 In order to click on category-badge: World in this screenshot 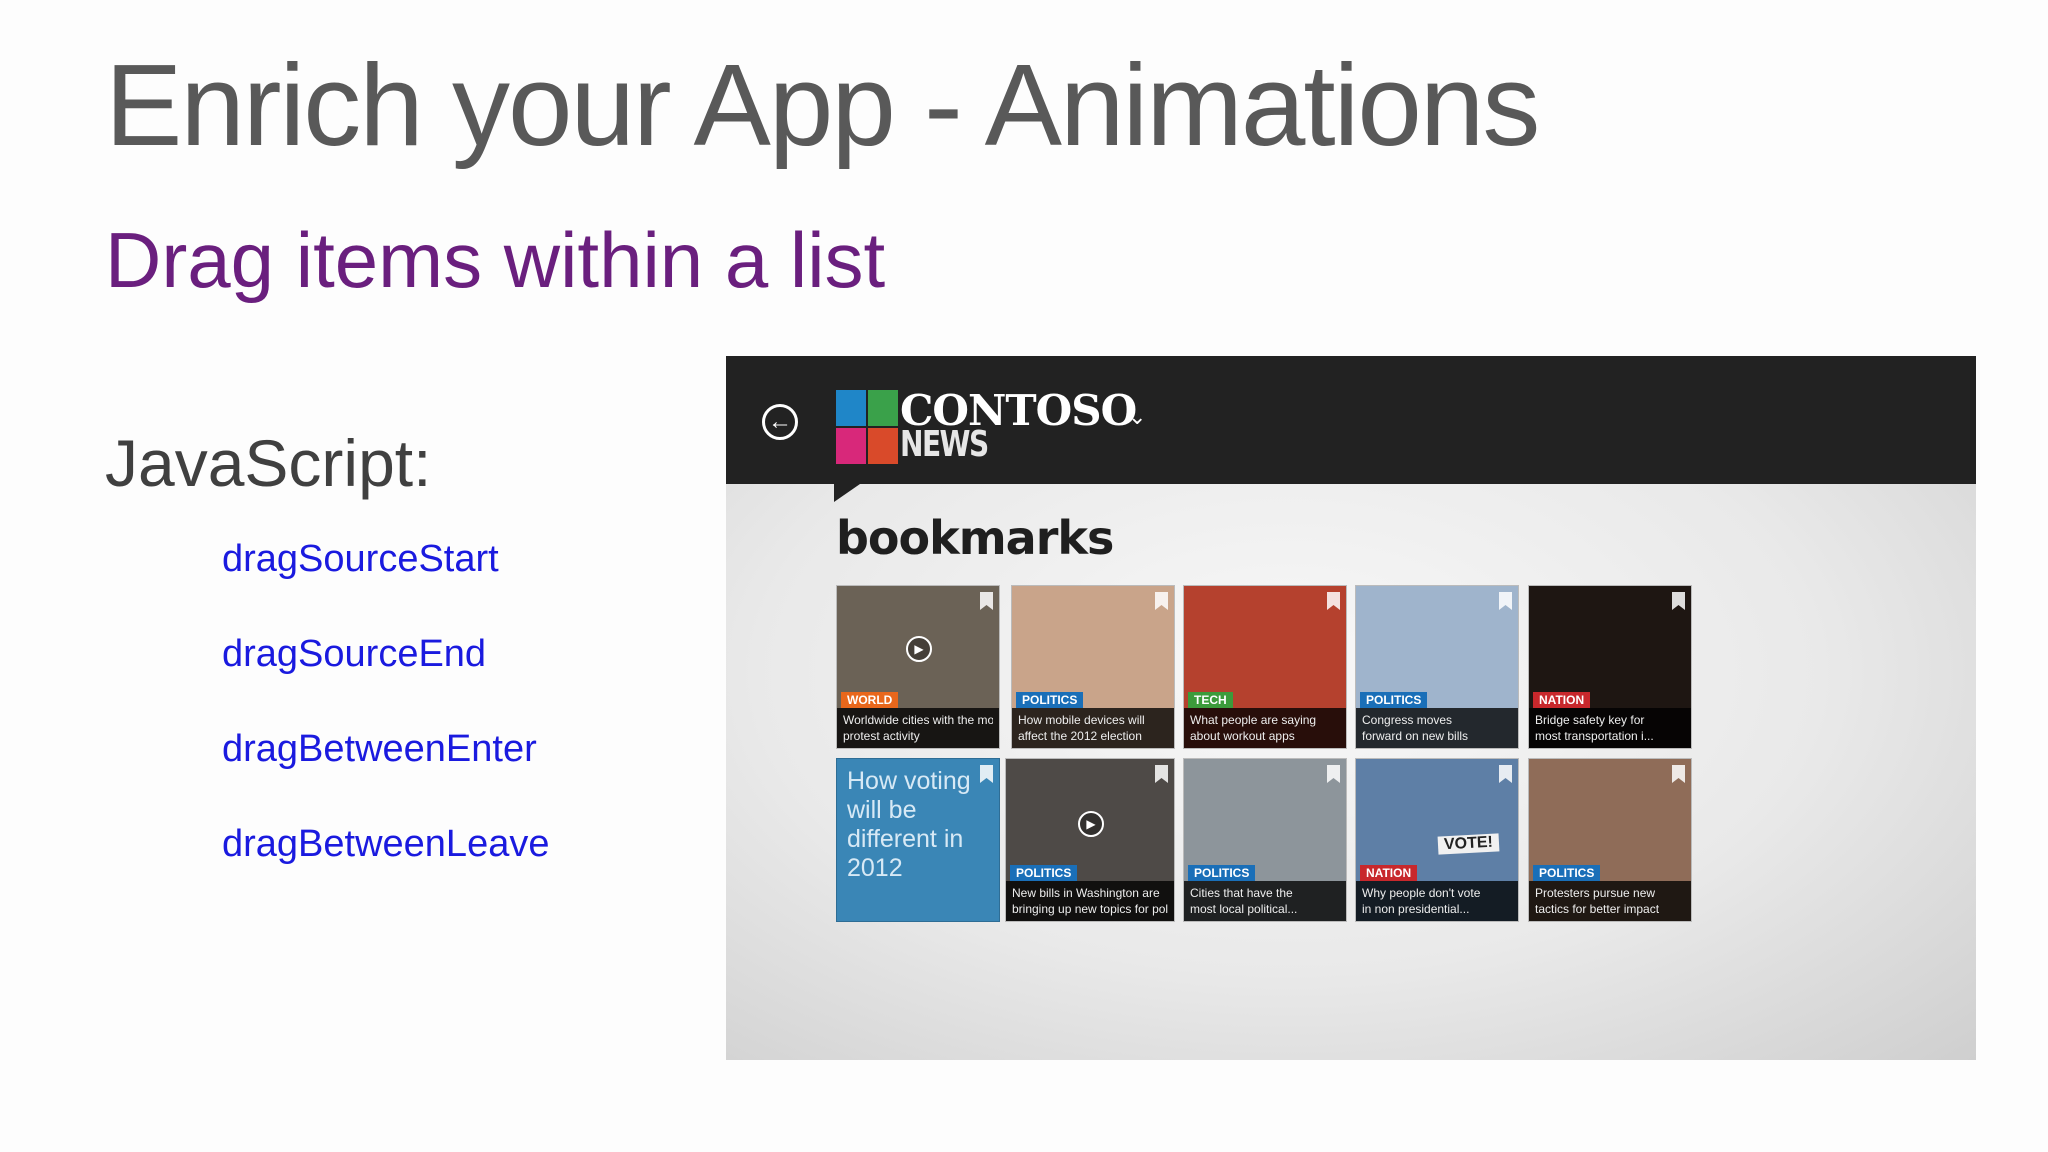, I will do `click(870, 700)`.